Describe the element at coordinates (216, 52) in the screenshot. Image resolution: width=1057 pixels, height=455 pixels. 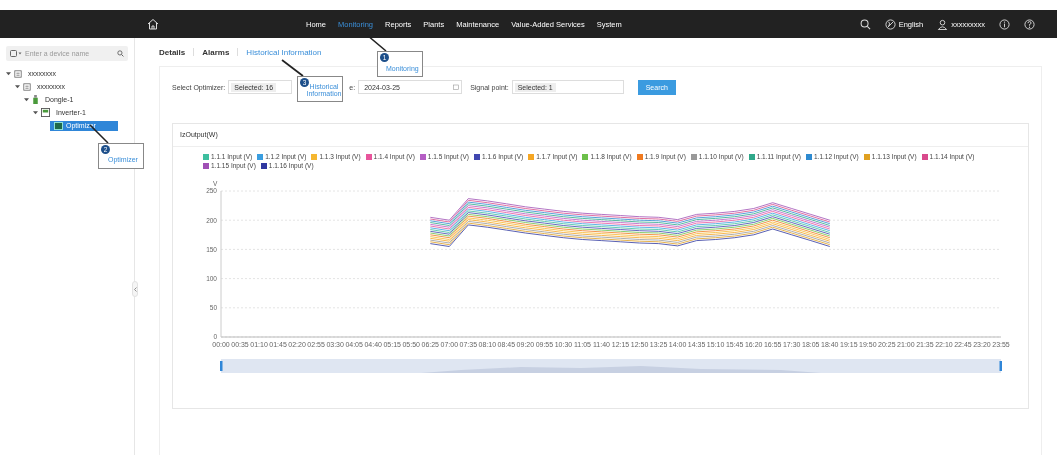
I see `tab: Alarms` at that location.